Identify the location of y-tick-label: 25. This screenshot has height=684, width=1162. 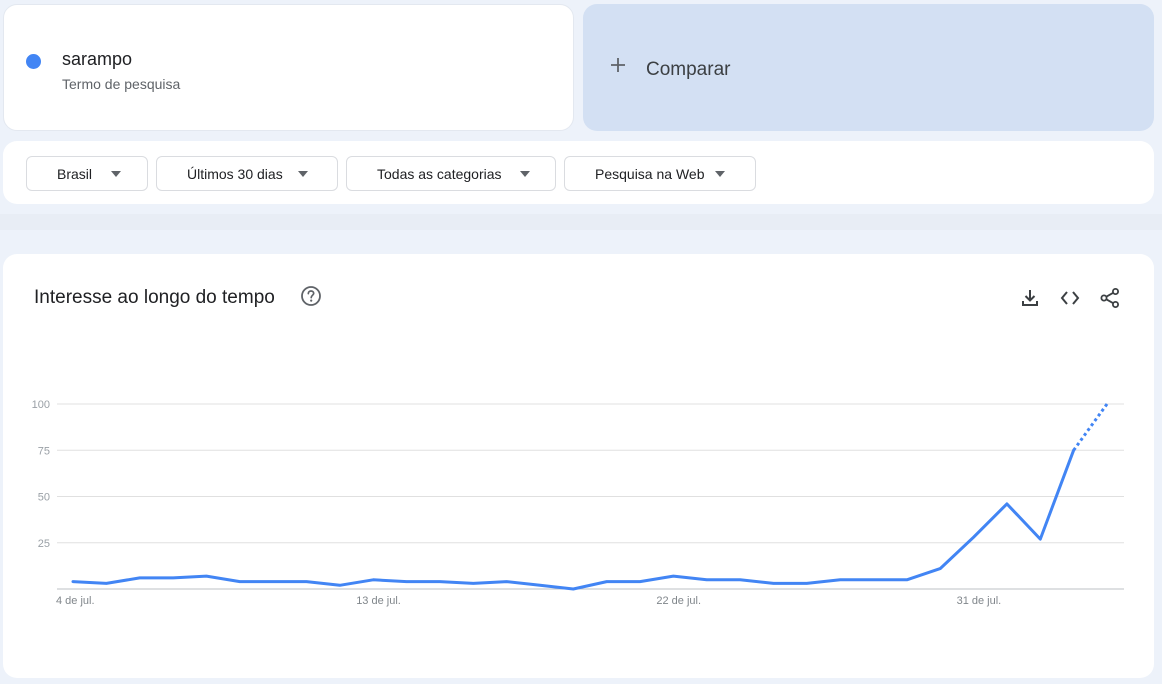
(44, 544).